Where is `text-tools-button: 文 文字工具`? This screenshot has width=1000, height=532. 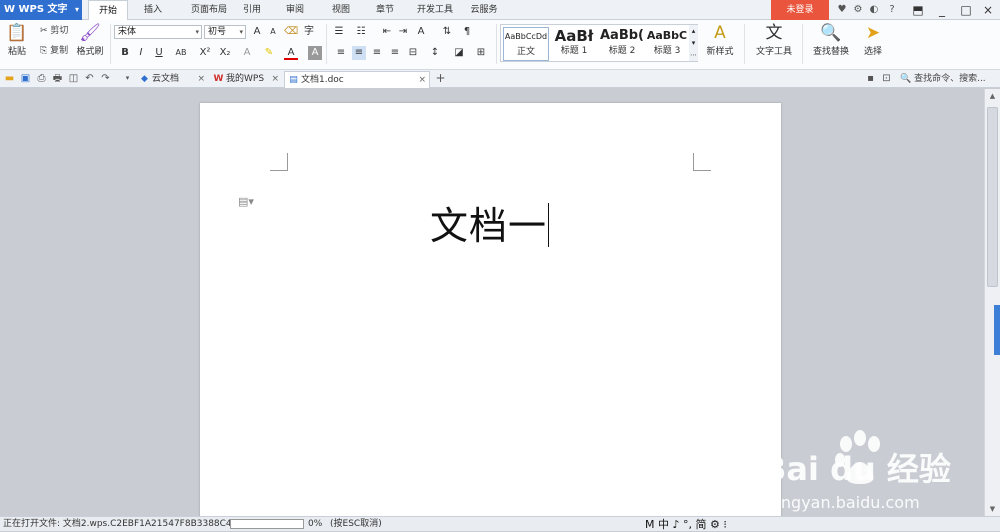
text-tools-button: 文 文字工具 is located at coordinates (774, 39).